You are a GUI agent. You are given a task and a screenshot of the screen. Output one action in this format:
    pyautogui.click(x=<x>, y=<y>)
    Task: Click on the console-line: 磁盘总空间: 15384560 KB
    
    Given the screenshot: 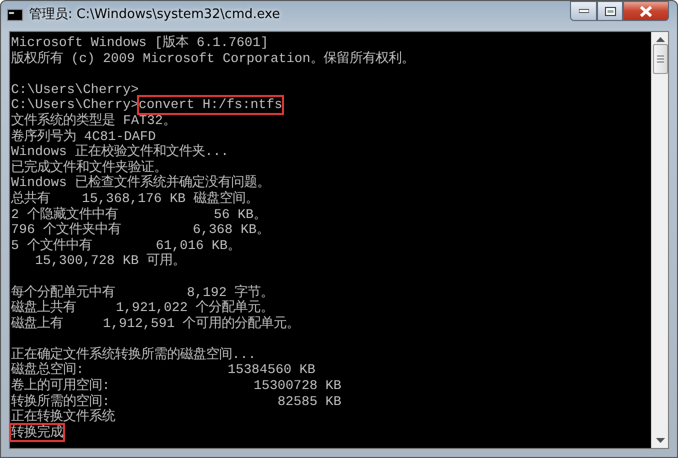 What is the action you would take?
    pyautogui.click(x=163, y=370)
    